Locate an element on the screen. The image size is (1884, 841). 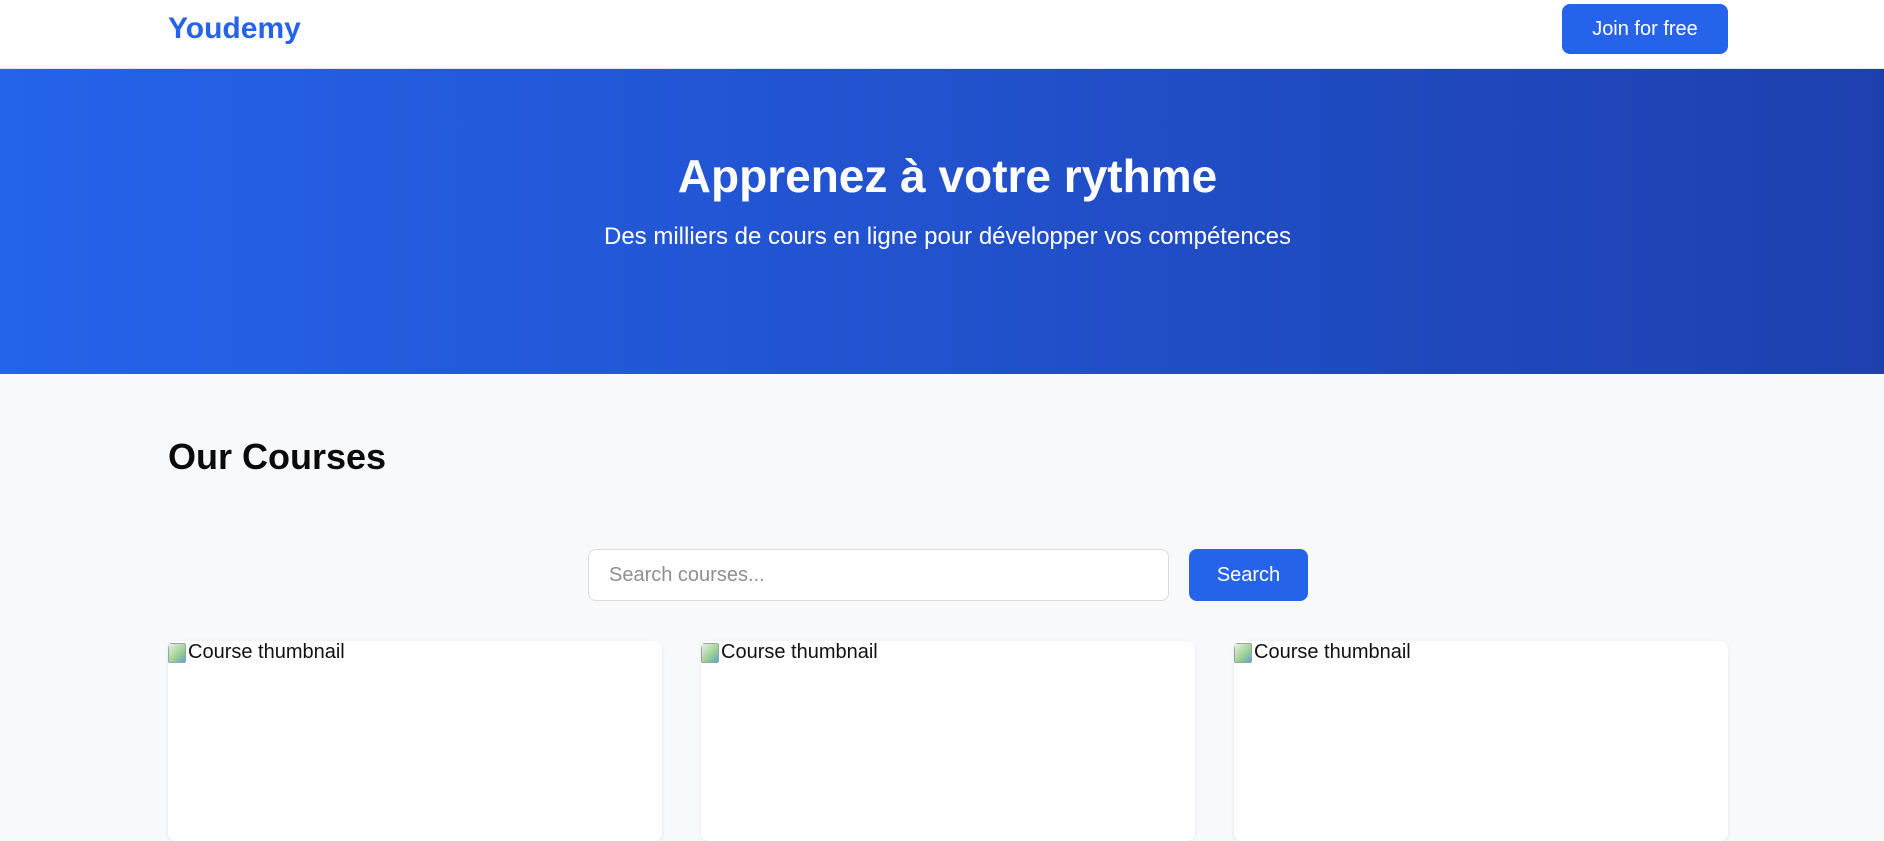
site-logo: Youdemy is located at coordinates (234, 29).